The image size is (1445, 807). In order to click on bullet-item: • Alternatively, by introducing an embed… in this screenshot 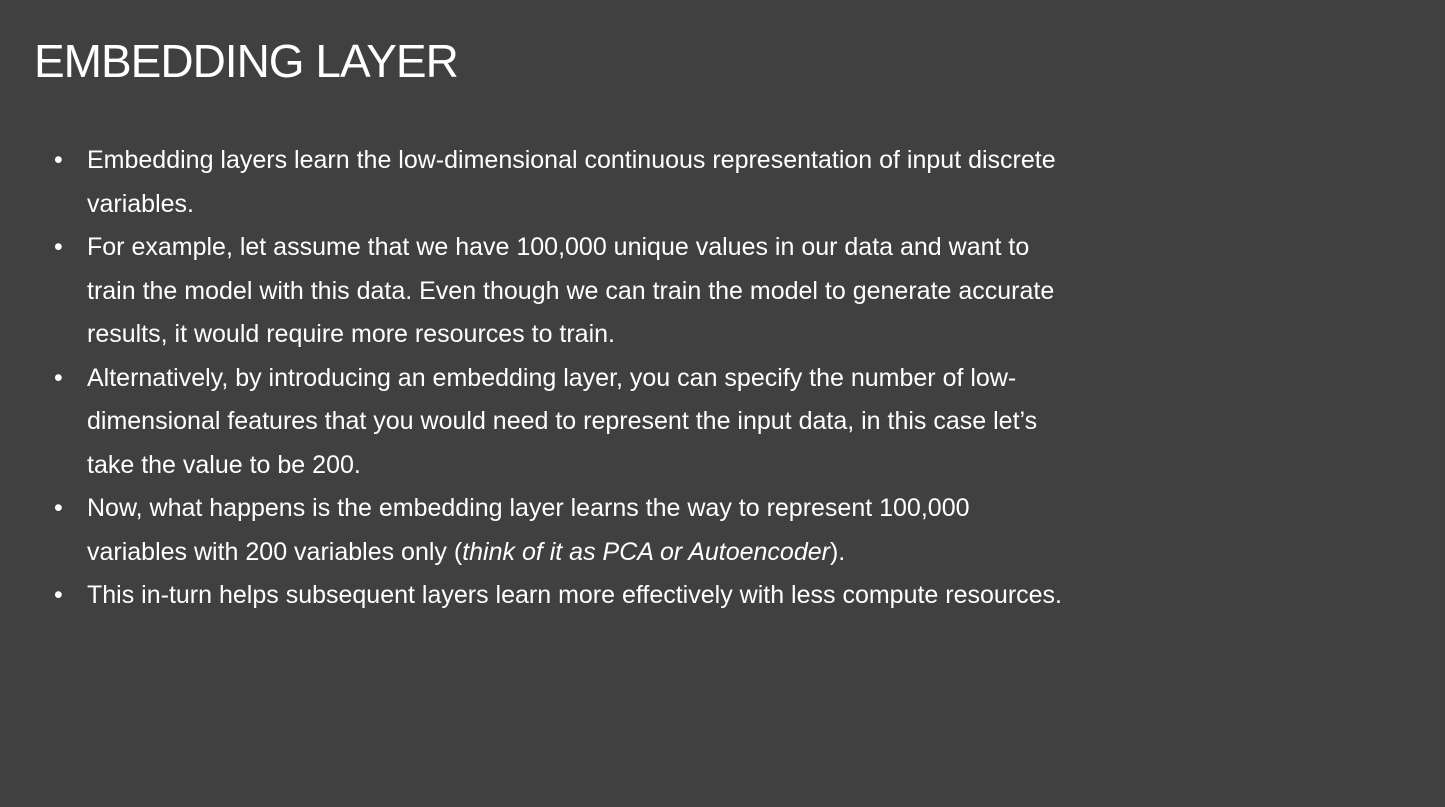, I will do `click(558, 422)`.